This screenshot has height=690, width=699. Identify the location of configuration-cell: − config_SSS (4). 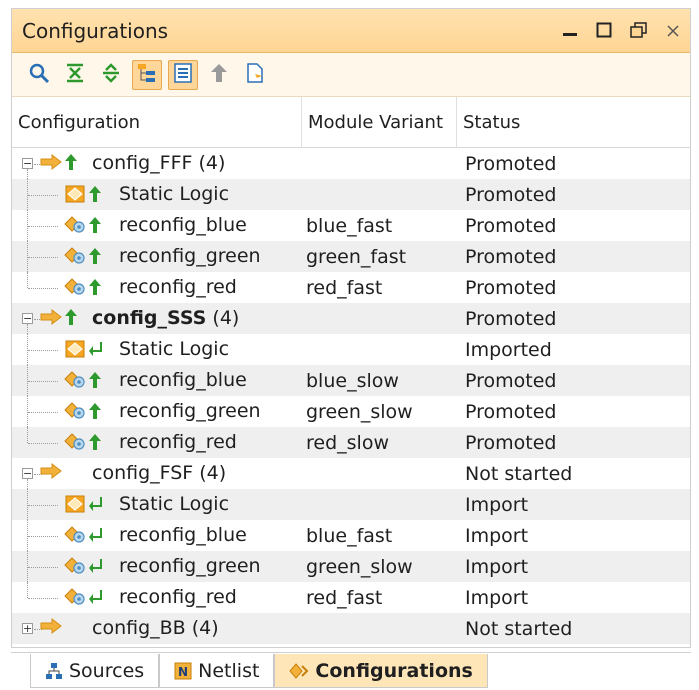
(157, 318).